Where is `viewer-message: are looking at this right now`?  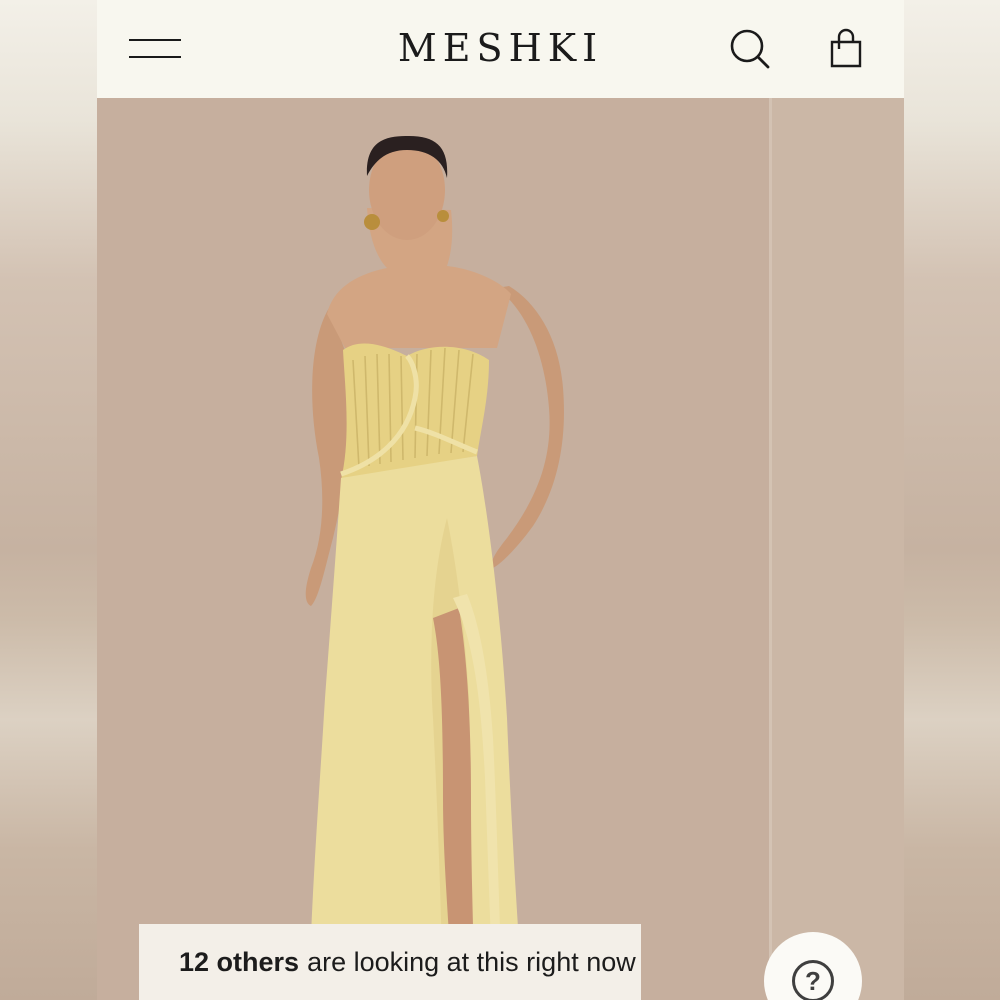
viewer-message: are looking at this right now is located at coordinates (471, 961).